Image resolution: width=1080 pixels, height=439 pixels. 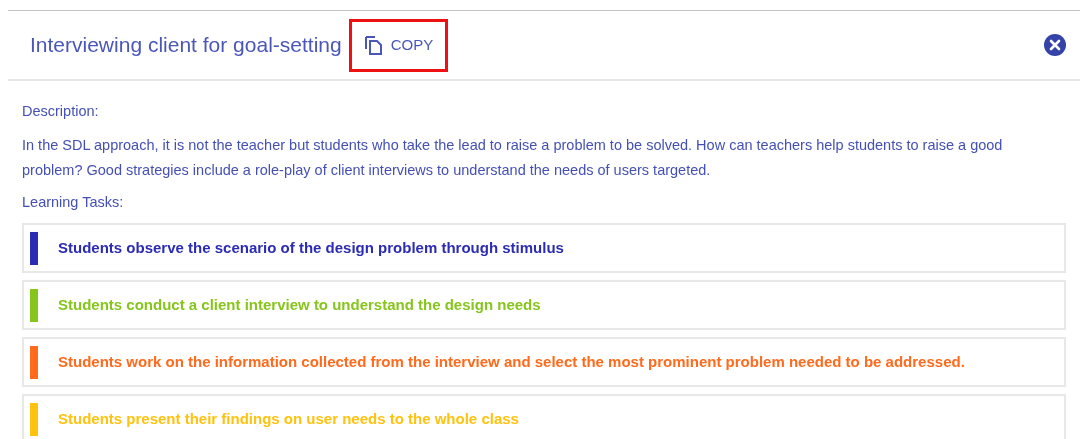 I want to click on close-icon, so click(x=1055, y=45).